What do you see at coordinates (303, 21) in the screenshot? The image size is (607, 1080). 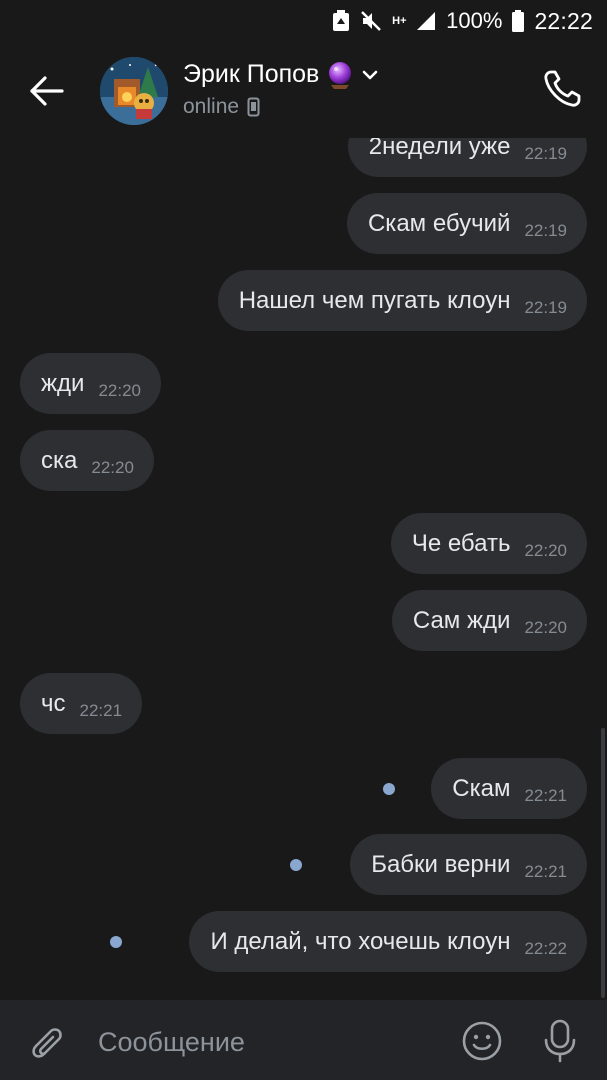 I see `status-bar: H+ 100% 22:22` at bounding box center [303, 21].